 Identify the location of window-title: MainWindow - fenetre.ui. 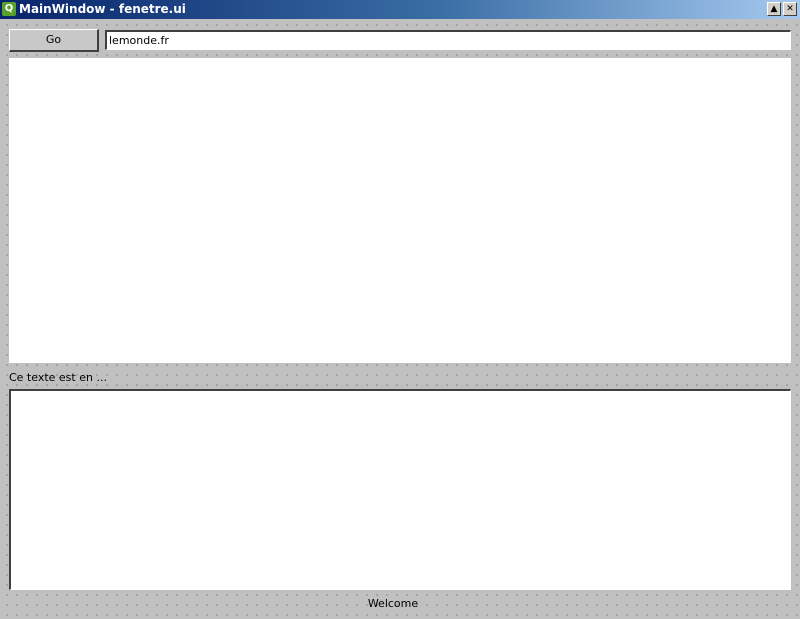
(102, 9).